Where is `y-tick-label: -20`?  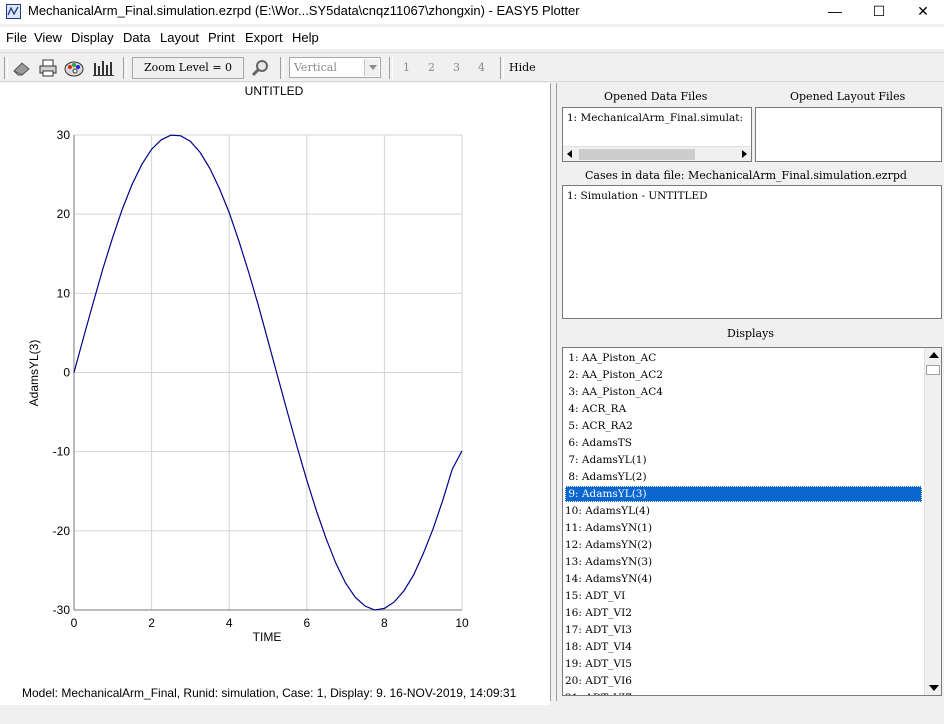 y-tick-label: -20 is located at coordinates (62, 531).